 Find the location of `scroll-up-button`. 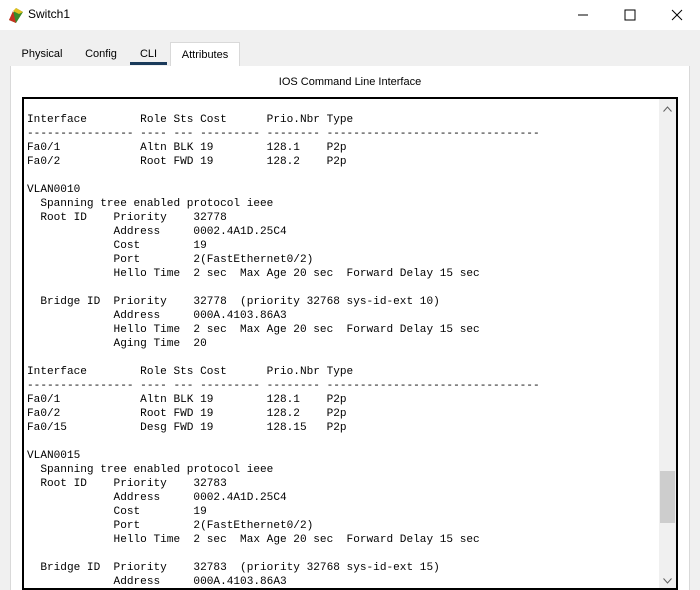

scroll-up-button is located at coordinates (667, 107).